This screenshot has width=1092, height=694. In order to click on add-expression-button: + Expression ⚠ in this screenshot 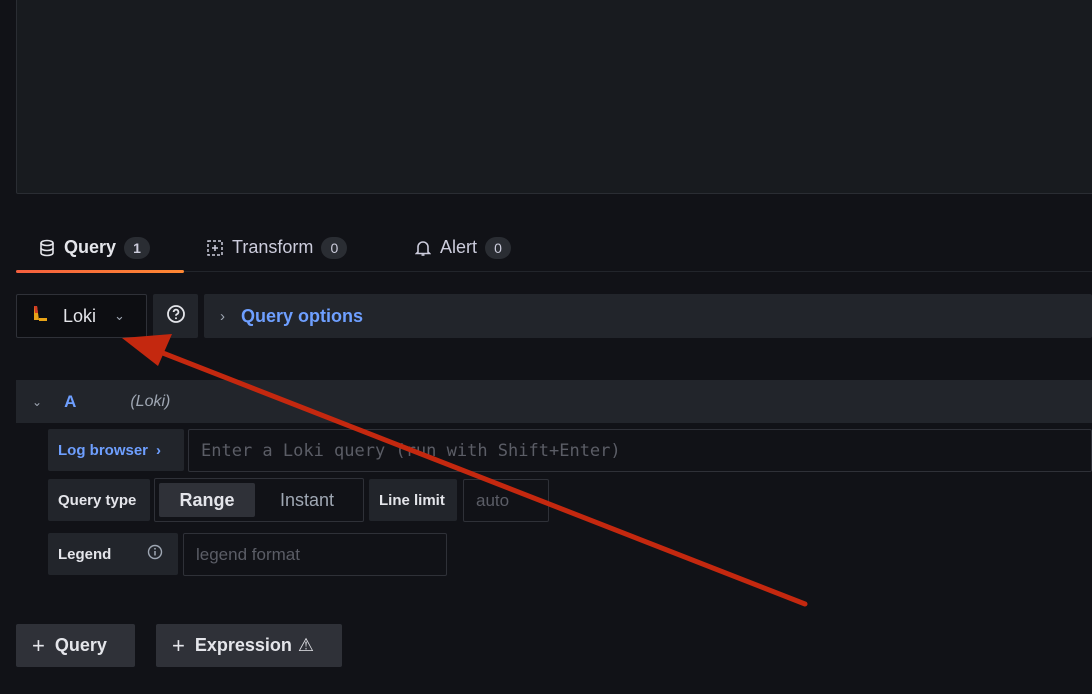, I will do `click(249, 645)`.